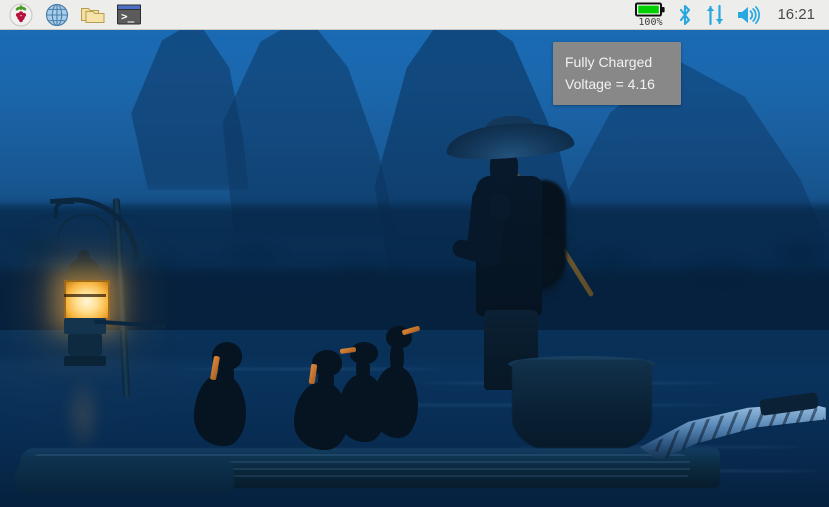 The image size is (829, 507). I want to click on folder-icon, so click(93, 15).